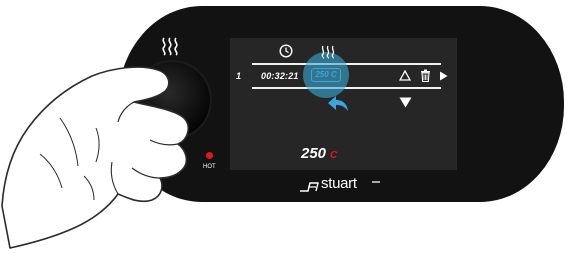 Image resolution: width=568 pixels, height=254 pixels. Describe the element at coordinates (326, 75) in the screenshot. I see `program-step-temperature: 250 C` at that location.